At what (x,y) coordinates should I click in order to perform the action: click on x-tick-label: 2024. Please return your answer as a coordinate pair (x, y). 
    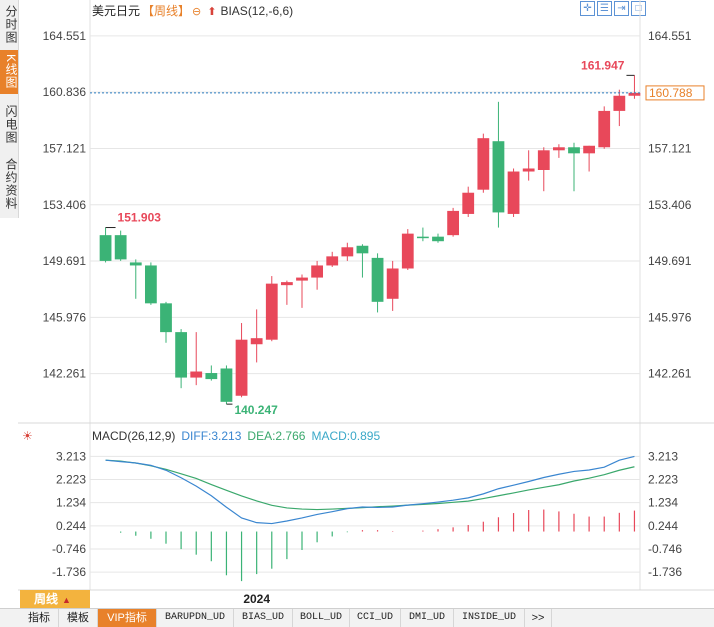
    Looking at the image, I should click on (256, 599).